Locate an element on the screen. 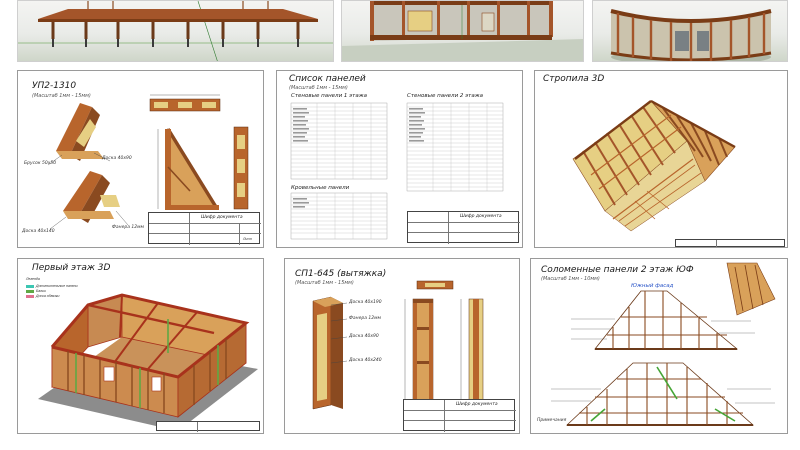 This screenshot has height=450, width=800. label-board-40x140: Доска 40х140 is located at coordinates (38, 231).